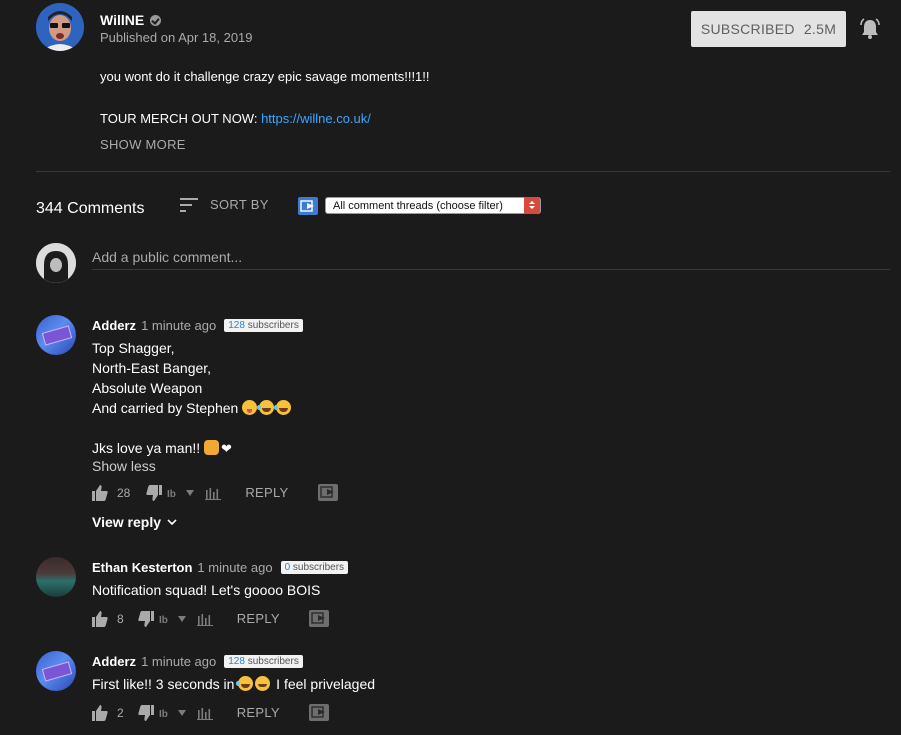 The width and height of the screenshot is (901, 735). I want to click on heart-icon: ❤, so click(226, 448).